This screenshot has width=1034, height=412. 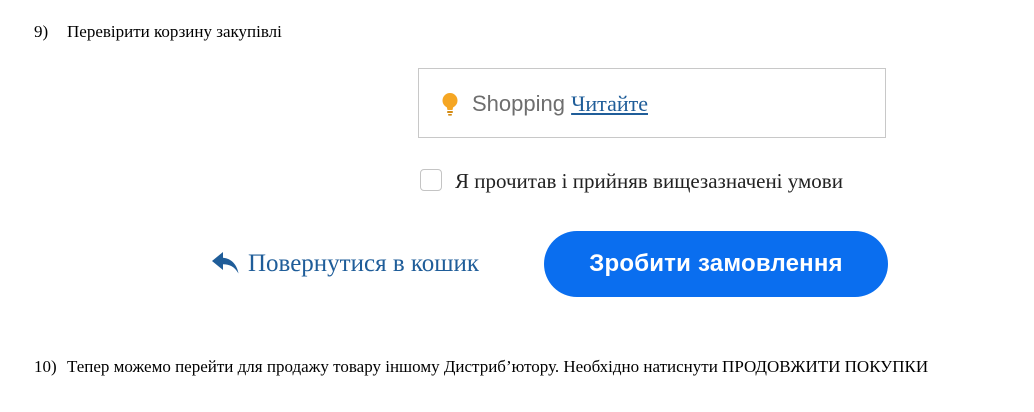 What do you see at coordinates (609, 103) in the screenshot?
I see `read-link: Читайте` at bounding box center [609, 103].